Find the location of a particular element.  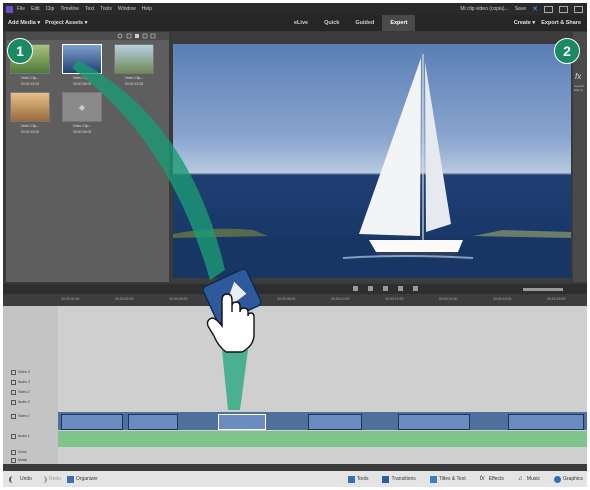

graphics-label: Graphics is located at coordinates (572, 479).